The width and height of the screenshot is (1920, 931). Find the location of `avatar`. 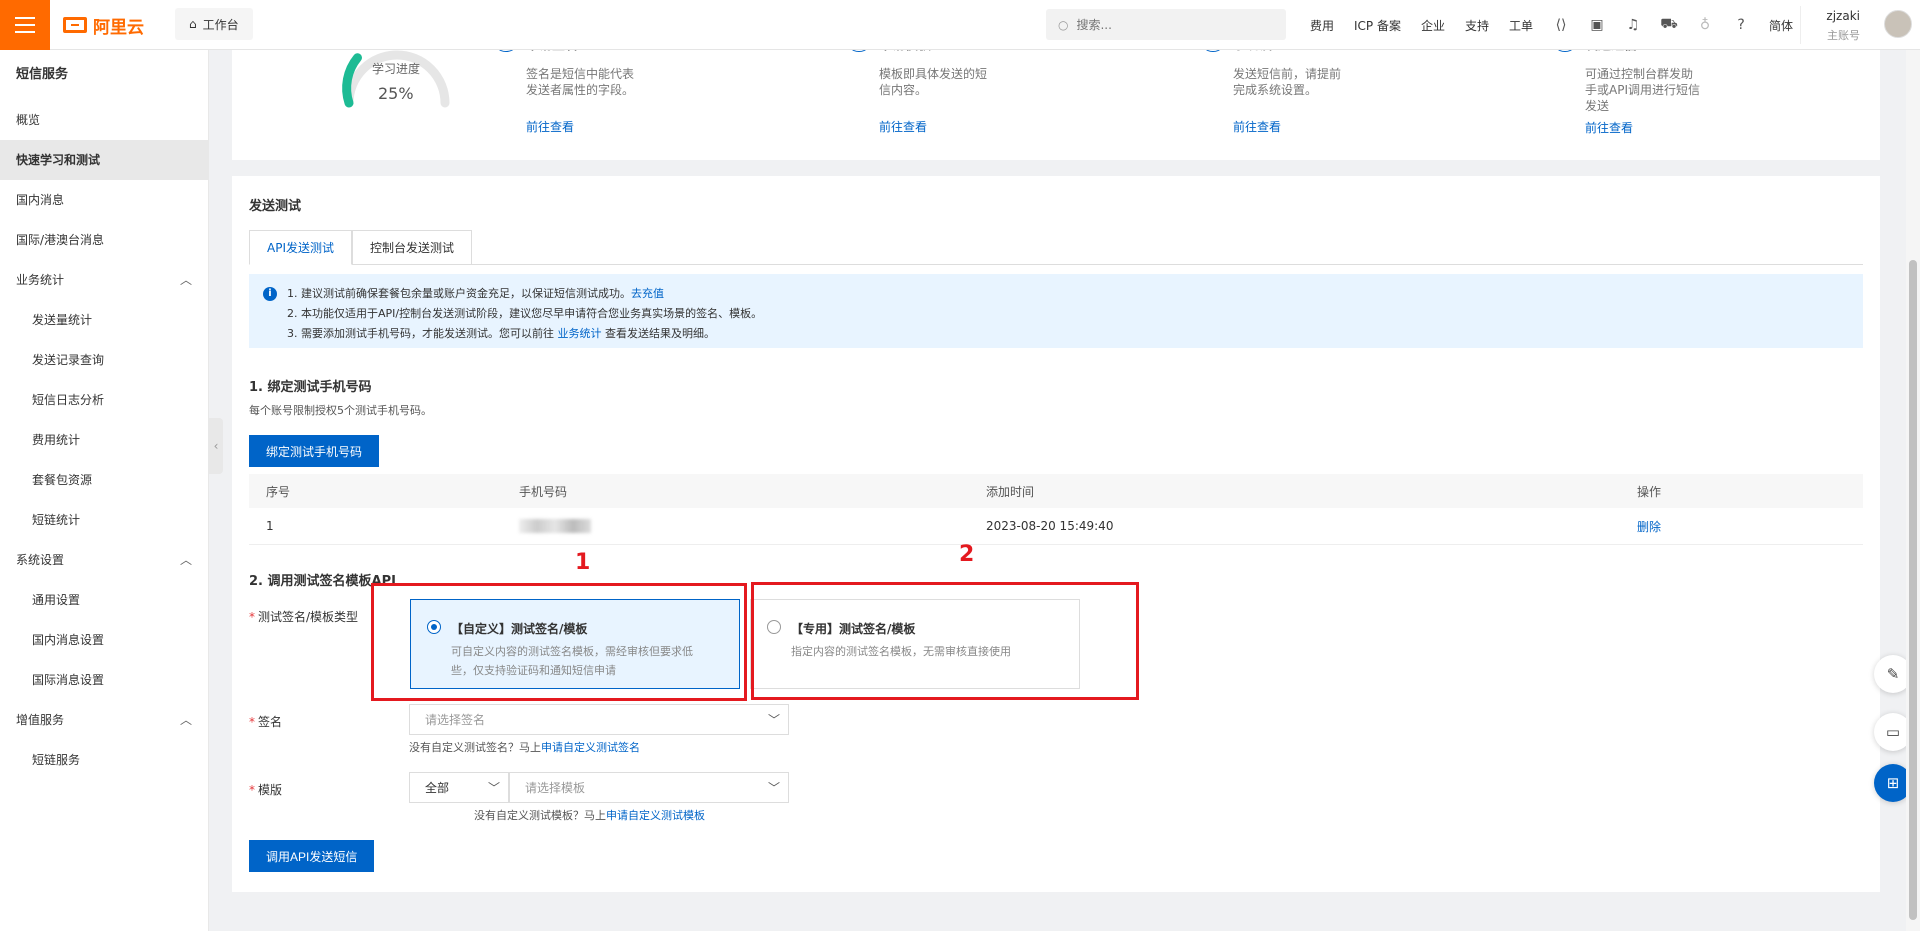

avatar is located at coordinates (1898, 24).